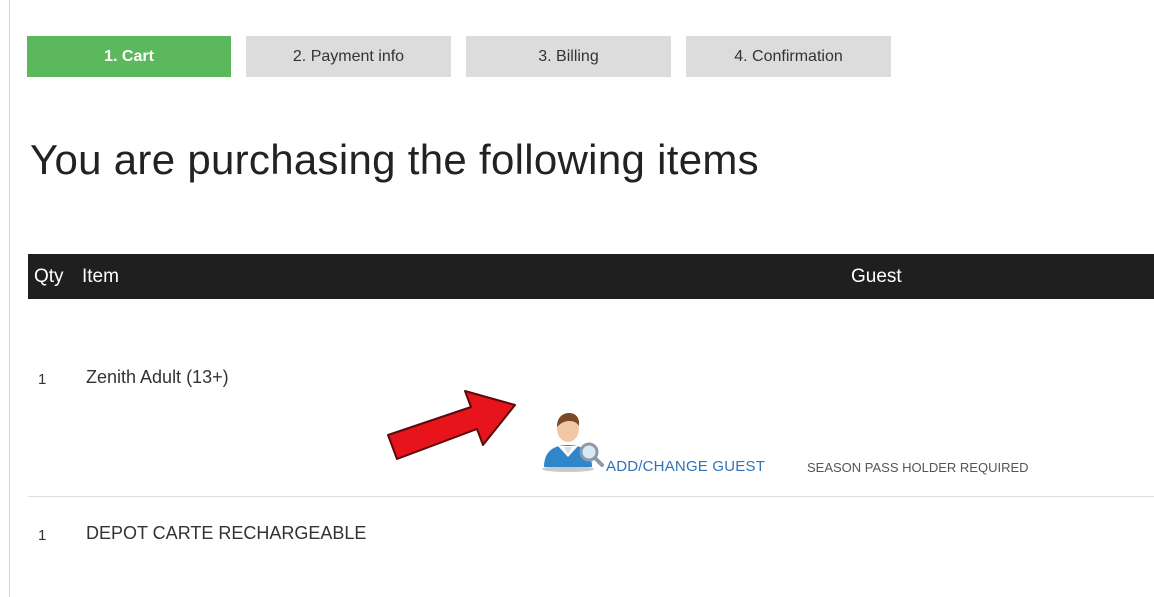 The width and height of the screenshot is (1154, 597). I want to click on table-header: Qty Item Guest, so click(591, 276).